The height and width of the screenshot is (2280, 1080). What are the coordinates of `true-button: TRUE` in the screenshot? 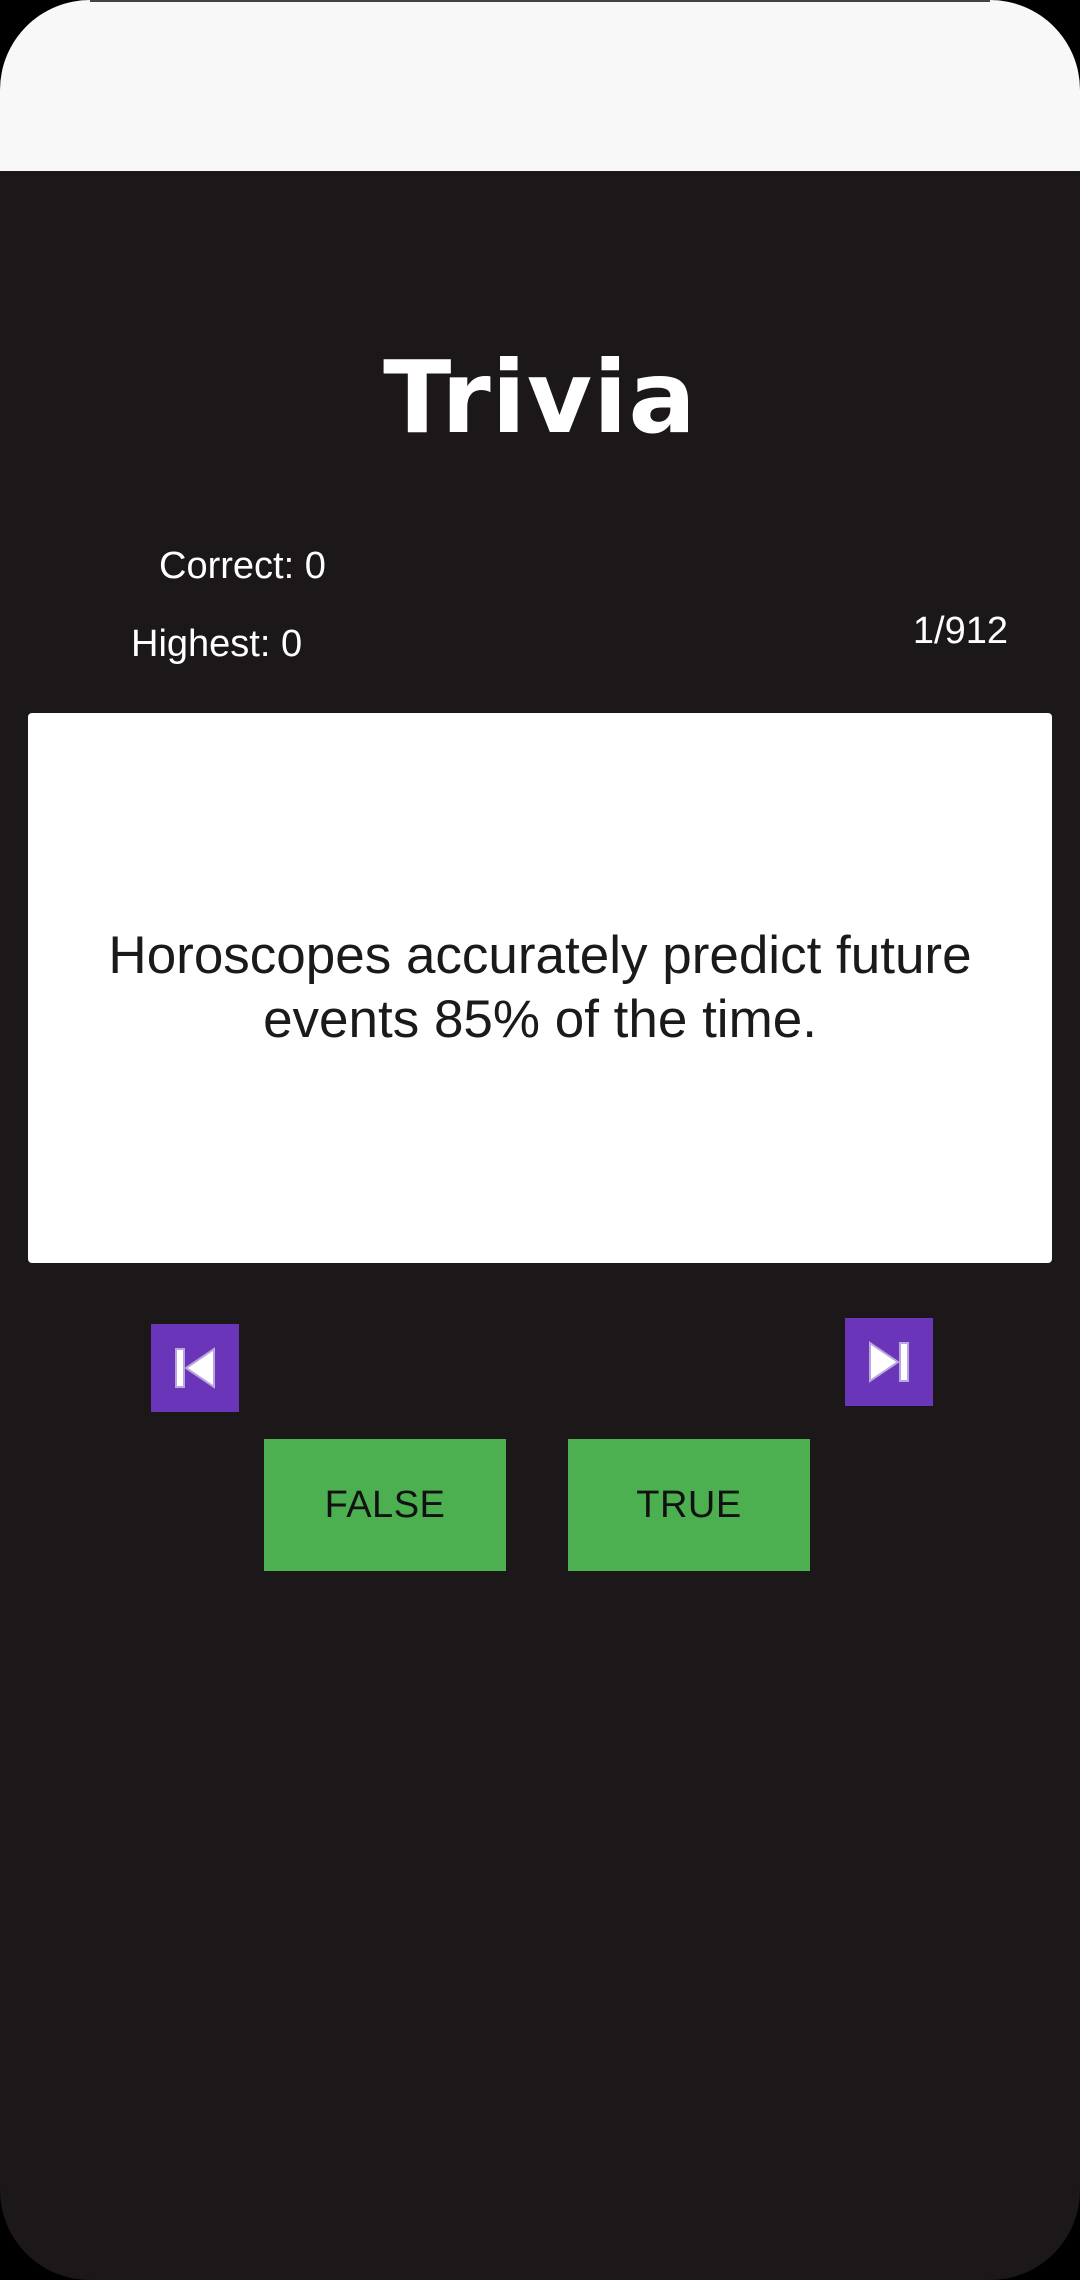 It's located at (689, 1505).